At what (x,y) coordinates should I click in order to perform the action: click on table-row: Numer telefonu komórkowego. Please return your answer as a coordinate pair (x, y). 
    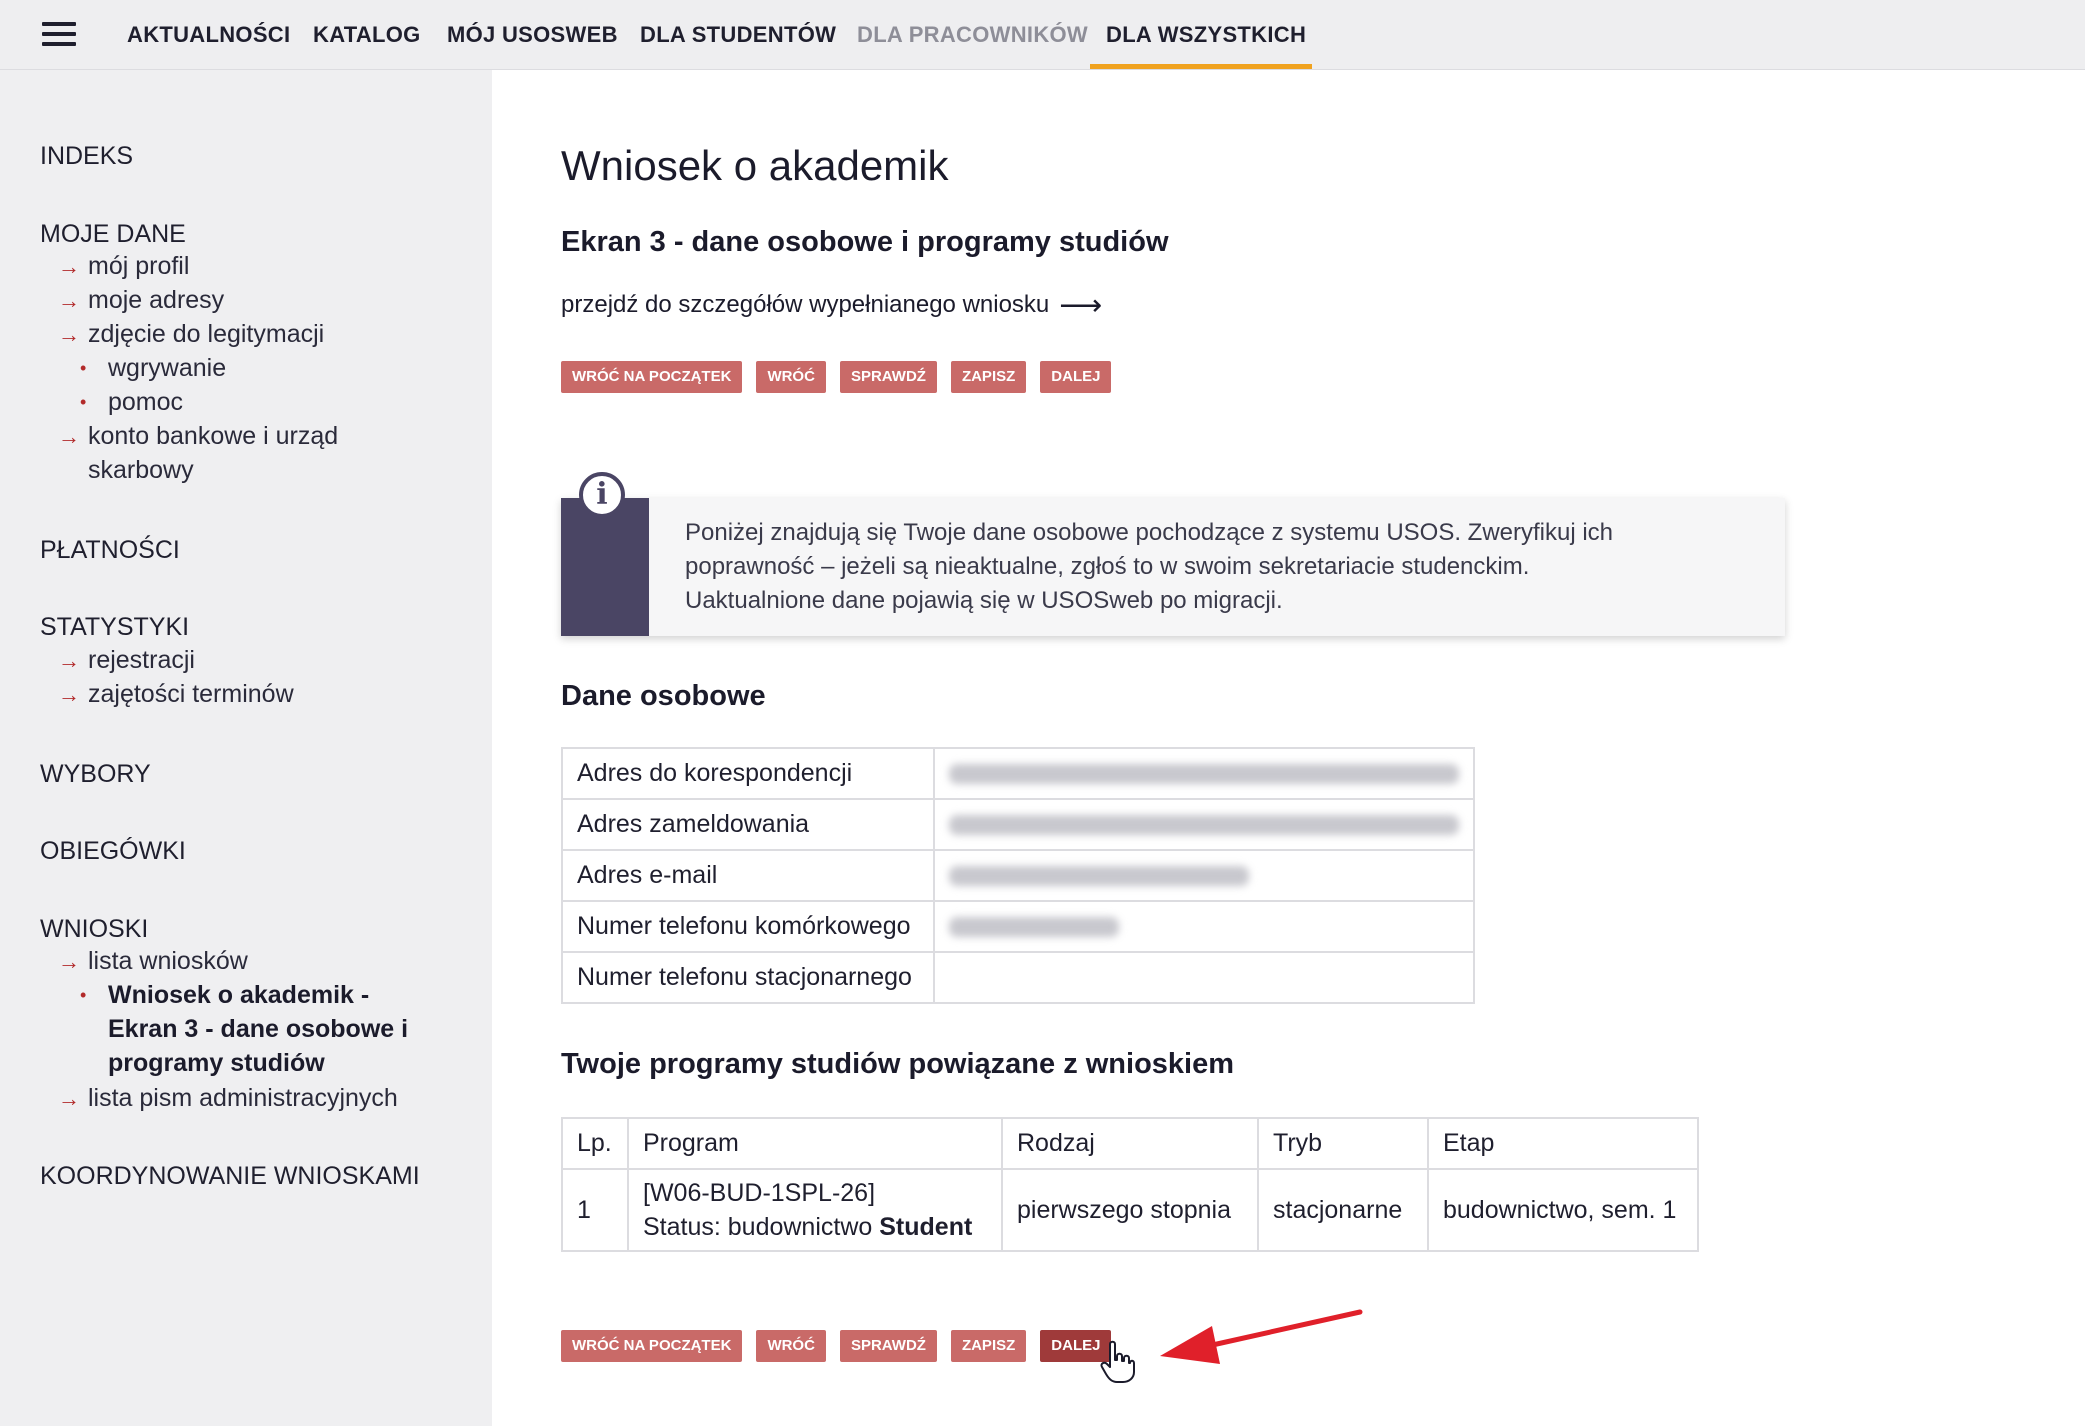
    Looking at the image, I should click on (1018, 926).